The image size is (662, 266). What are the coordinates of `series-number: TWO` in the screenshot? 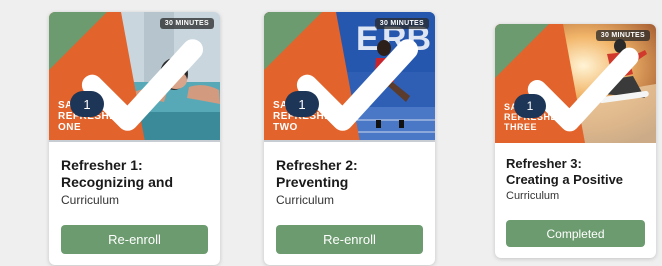 It's located at (285, 127).